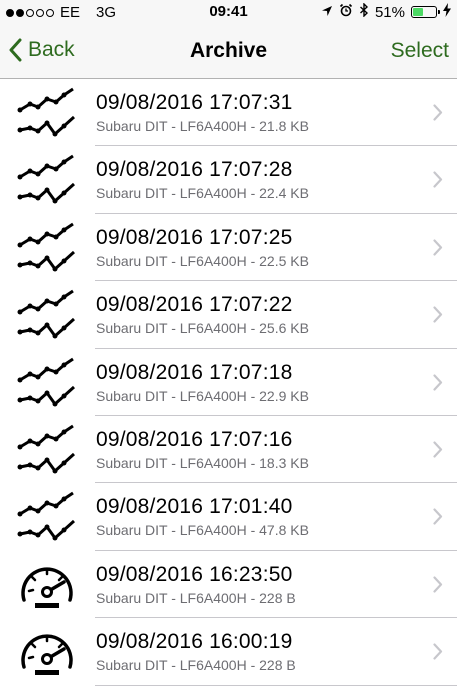 The height and width of the screenshot is (700, 457). Describe the element at coordinates (202, 260) in the screenshot. I see `item-subtitle: Subaru DIT - LF6A400H - 22.5 KB` at that location.